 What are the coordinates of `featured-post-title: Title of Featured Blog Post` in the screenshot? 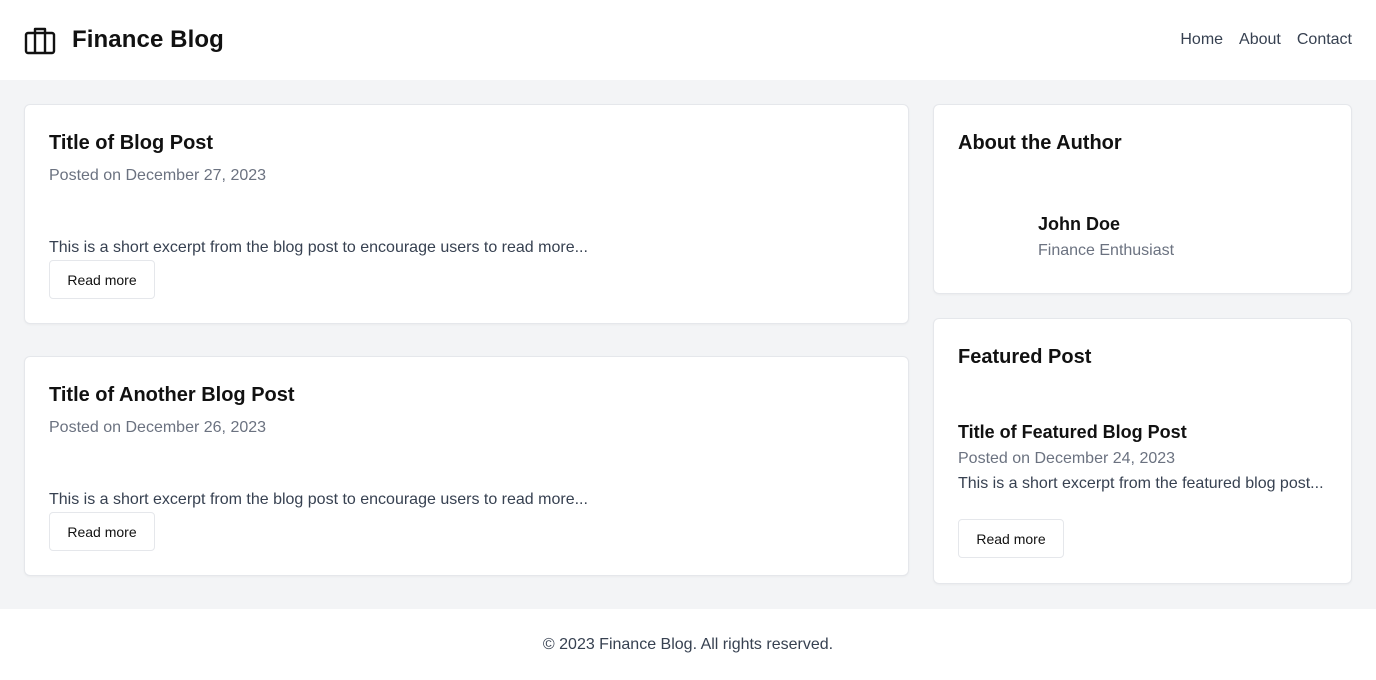 It's located at (1072, 432).